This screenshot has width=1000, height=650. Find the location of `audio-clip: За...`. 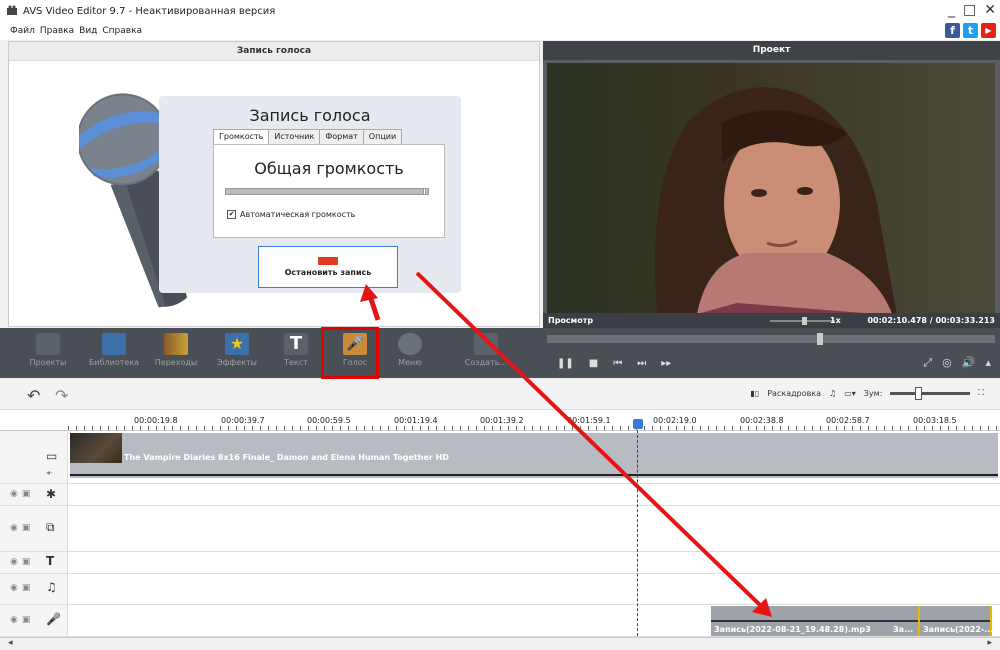

audio-clip: За... is located at coordinates (904, 621).